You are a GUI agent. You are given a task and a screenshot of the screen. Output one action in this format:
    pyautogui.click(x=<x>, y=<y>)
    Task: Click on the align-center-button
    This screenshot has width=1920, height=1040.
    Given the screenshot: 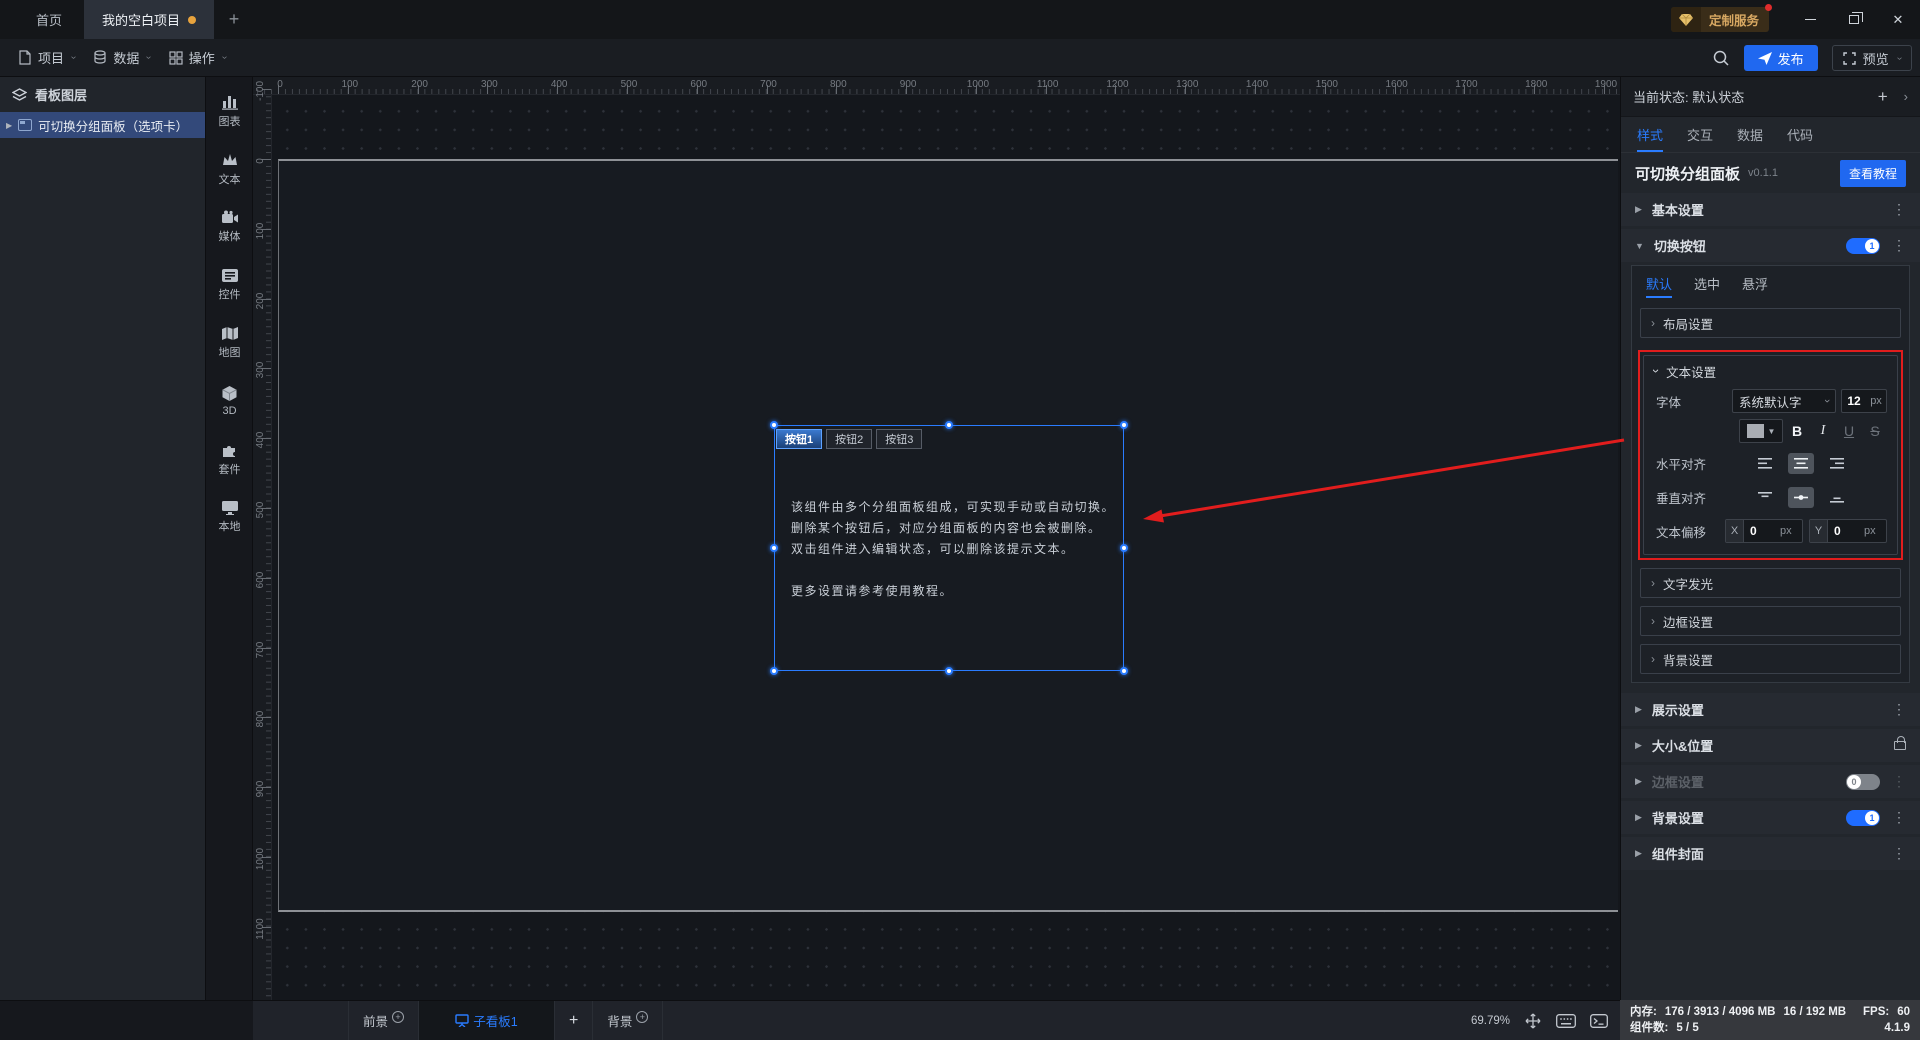 What is the action you would take?
    pyautogui.click(x=1801, y=463)
    